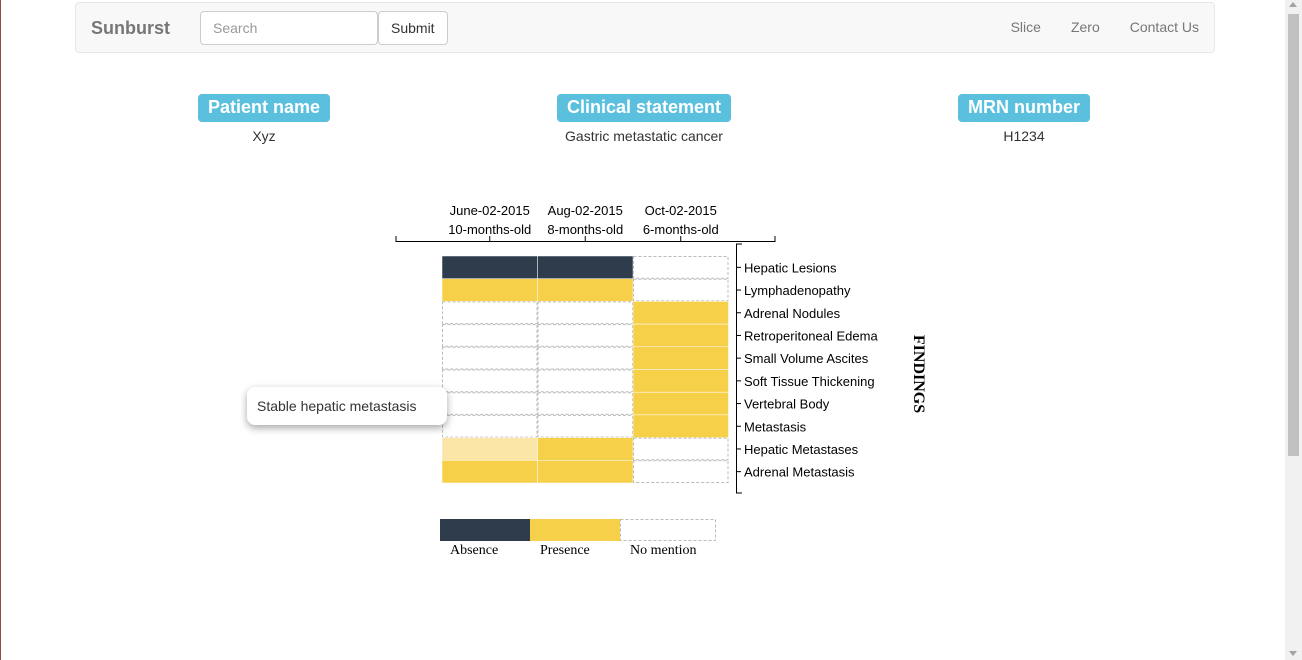 The image size is (1302, 660). What do you see at coordinates (806, 358) in the screenshot?
I see `finding-row-label: Small Volume Ascites` at bounding box center [806, 358].